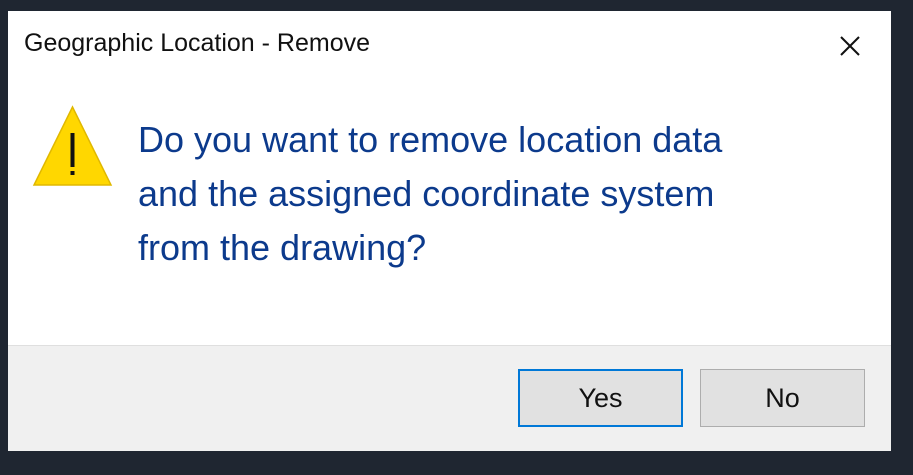  What do you see at coordinates (197, 43) in the screenshot?
I see `dialog-title: Geographic Location - Remove` at bounding box center [197, 43].